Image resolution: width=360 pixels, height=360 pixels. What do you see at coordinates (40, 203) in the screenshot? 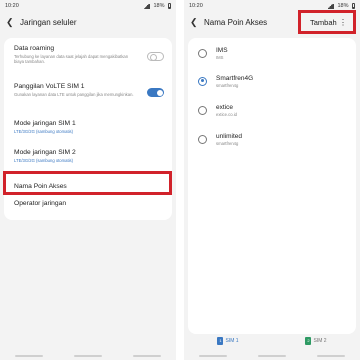
I see `setting-title: Operator jaringan` at bounding box center [40, 203].